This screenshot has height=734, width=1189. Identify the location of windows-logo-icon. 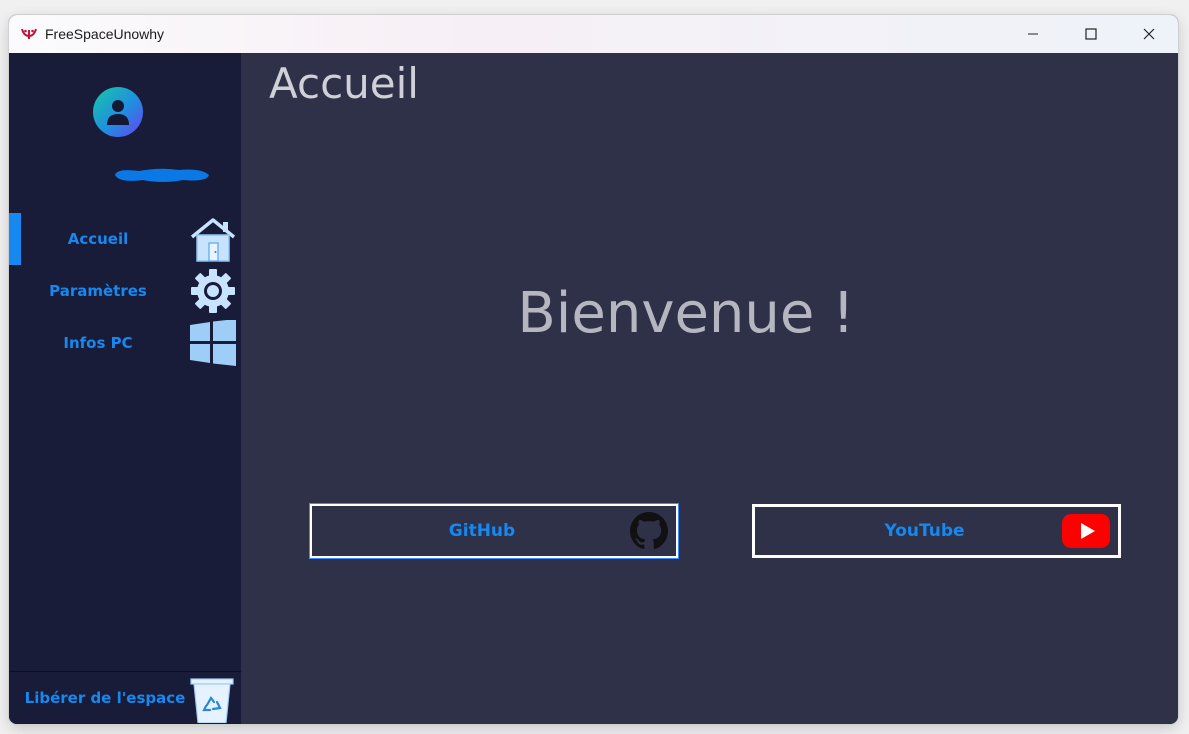
(213, 343).